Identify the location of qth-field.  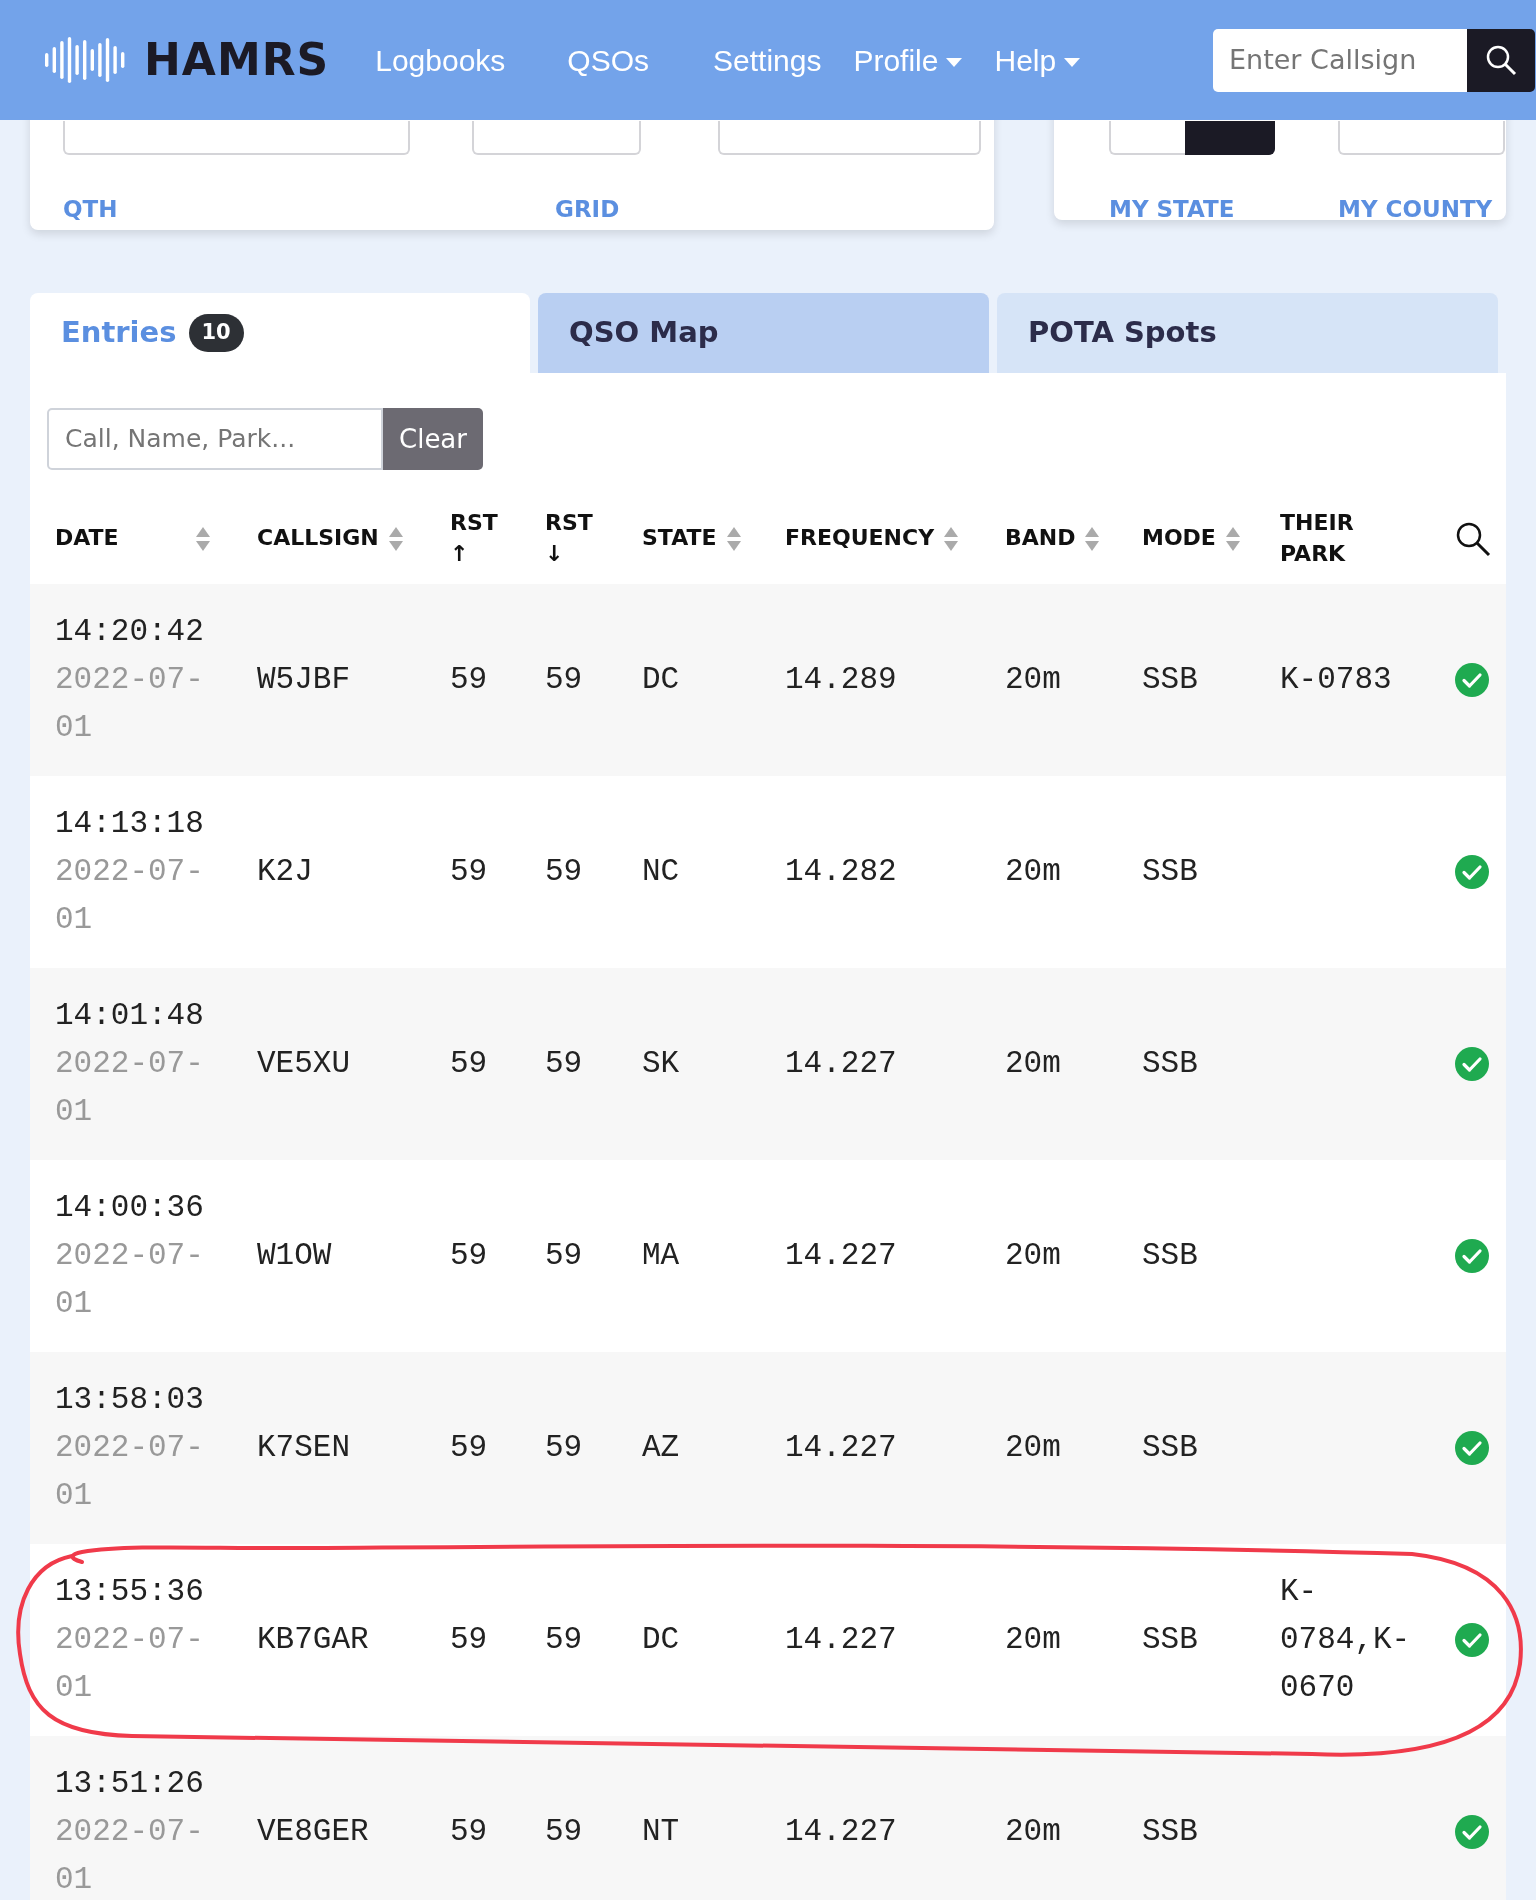
(236, 138).